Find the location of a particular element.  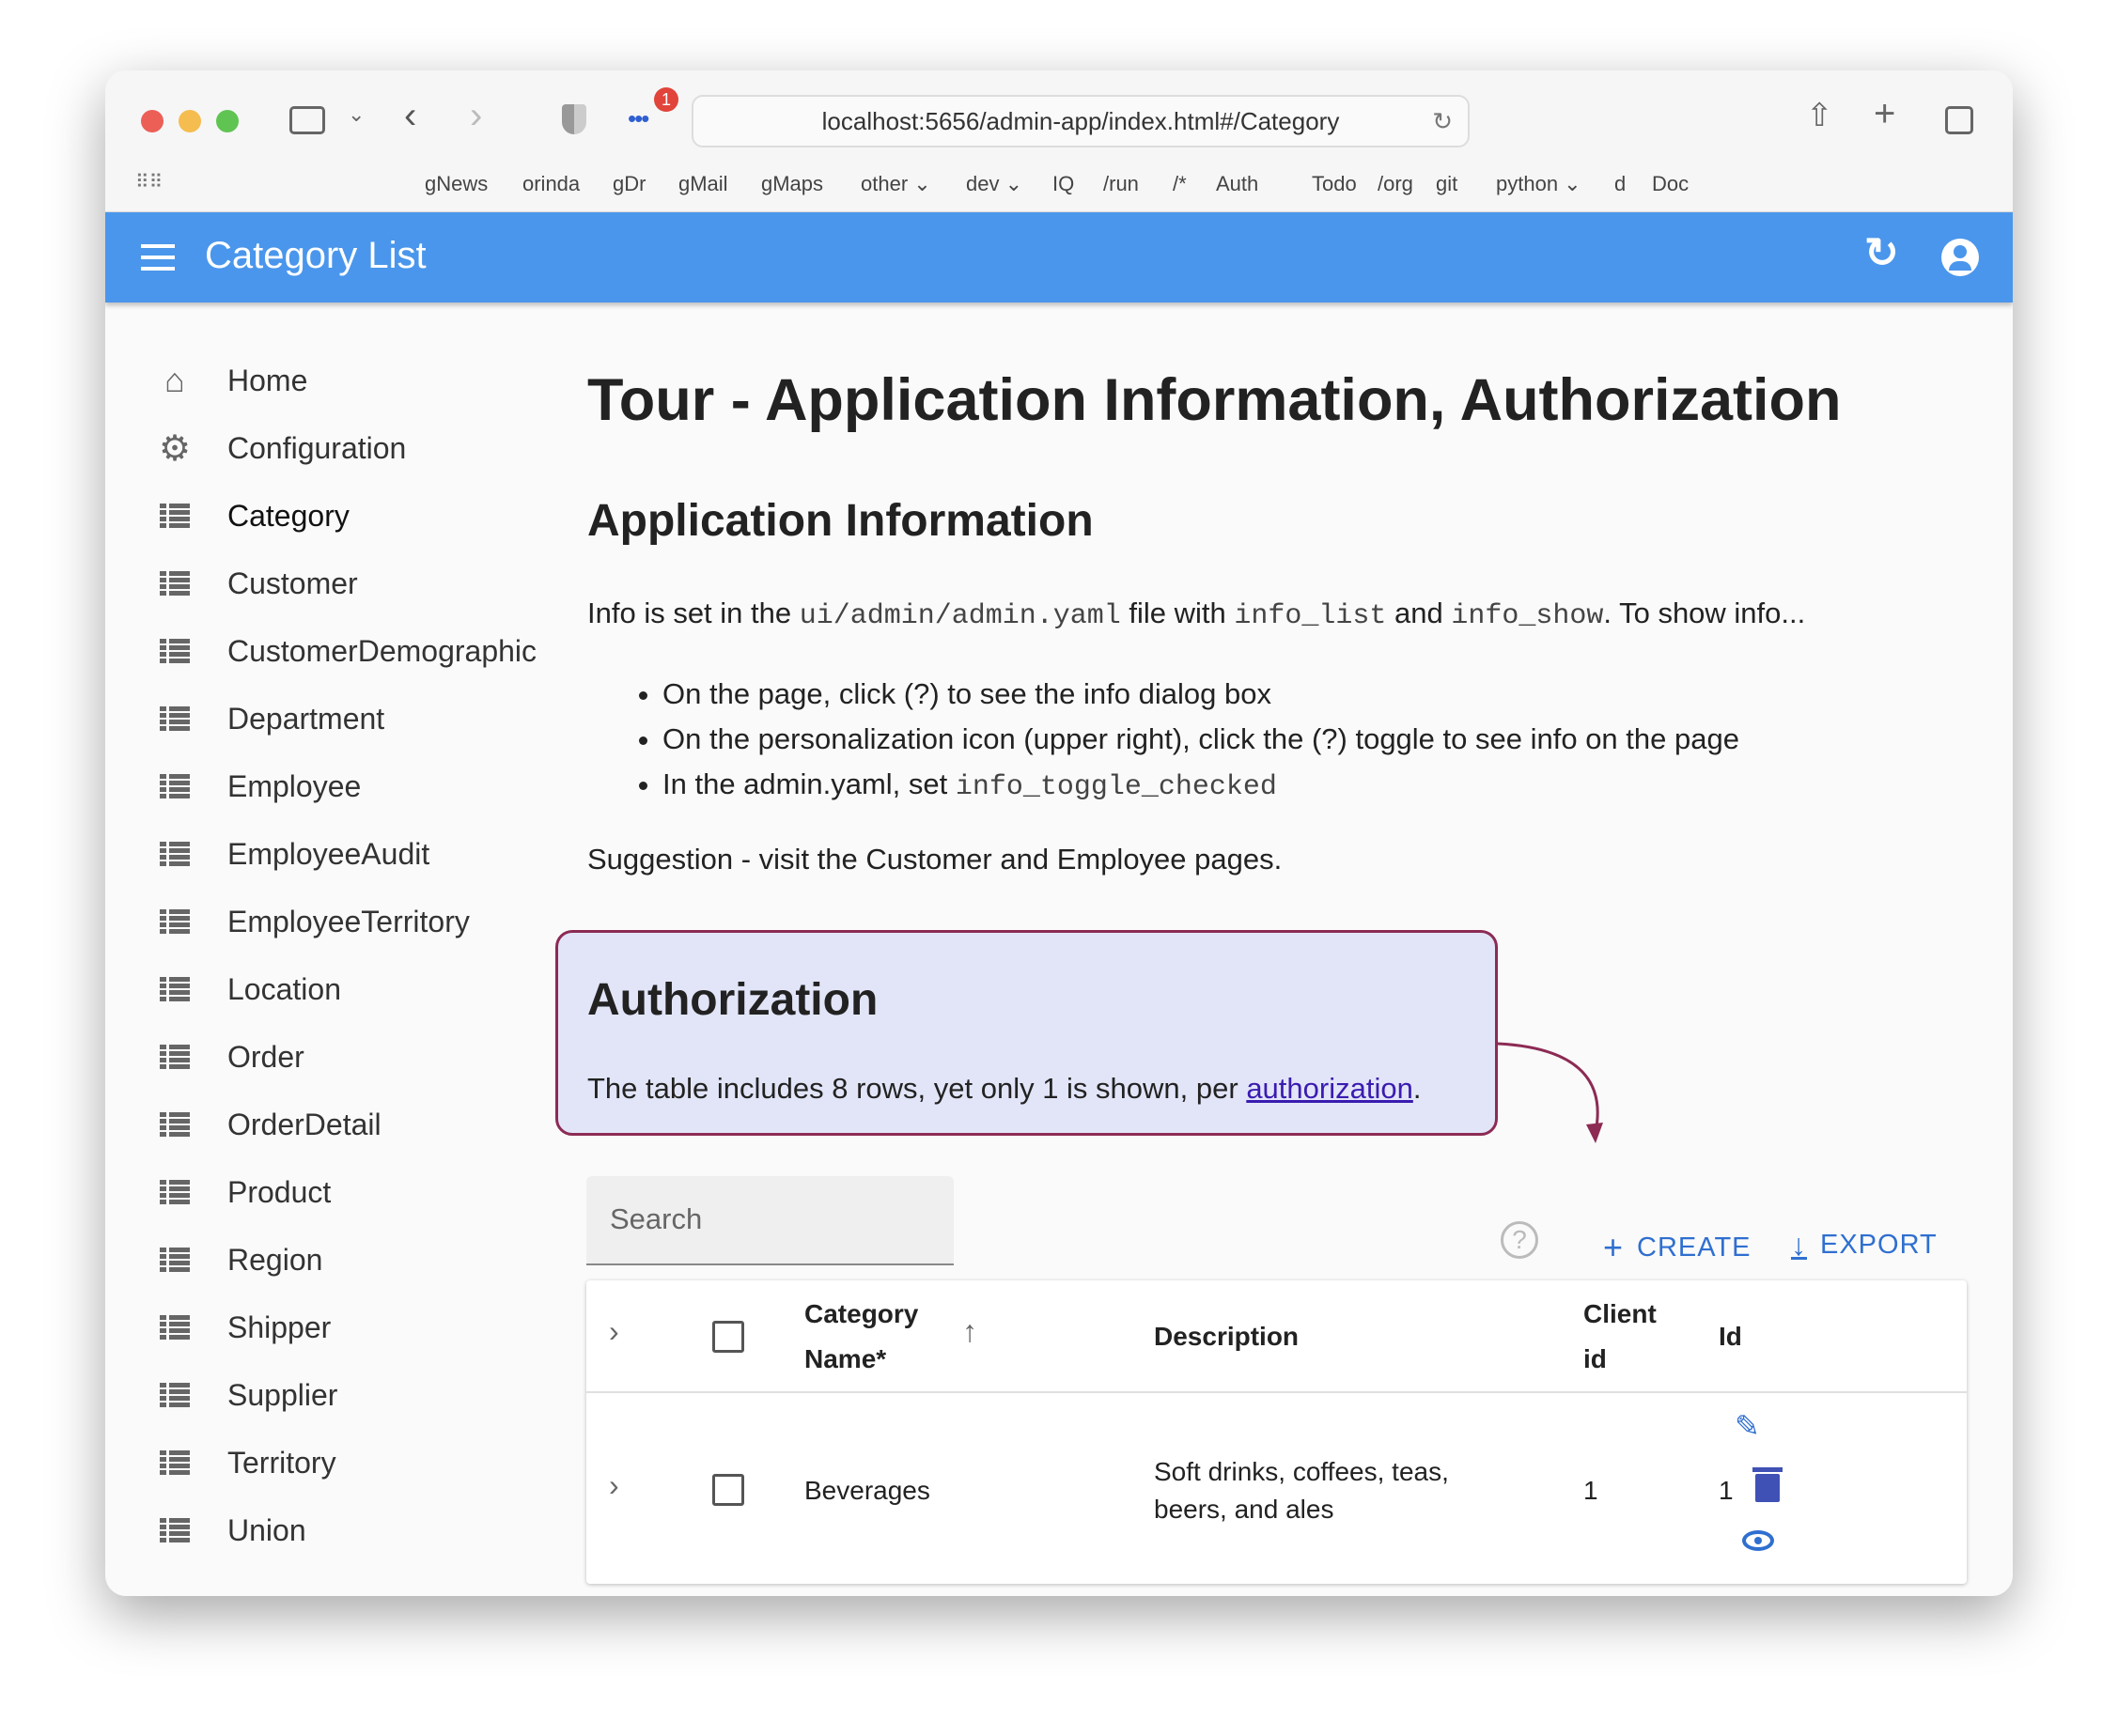

refresh-icon: ↻ is located at coordinates (1881, 253).